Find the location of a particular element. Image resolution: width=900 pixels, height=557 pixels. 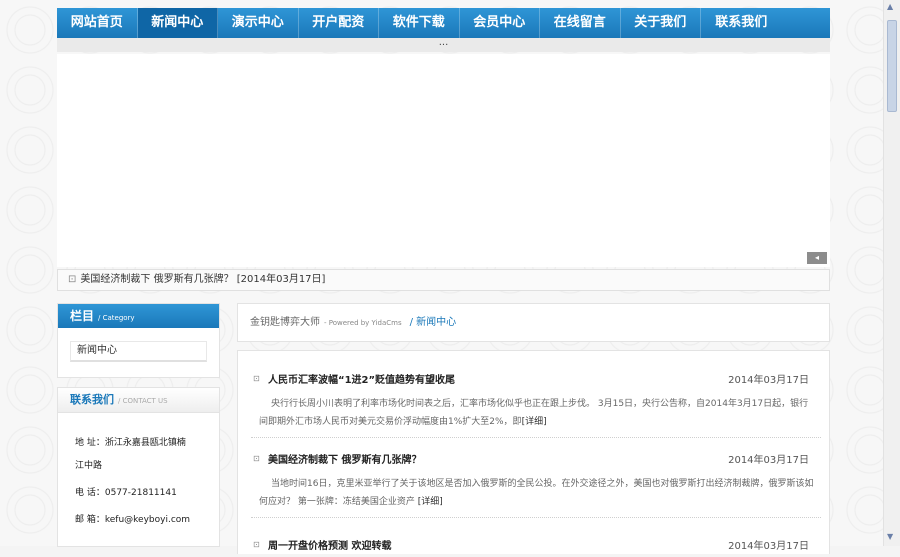

breadcrumb-current: / 新闻中心 is located at coordinates (433, 322).